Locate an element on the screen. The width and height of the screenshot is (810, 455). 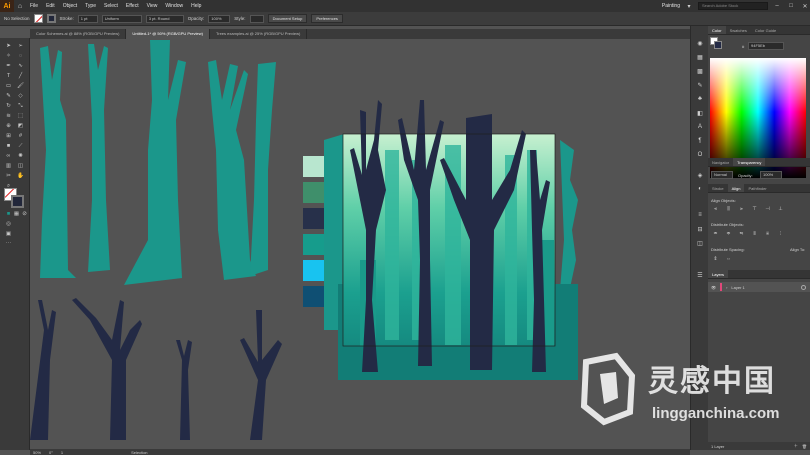
tab-stroke: Stroke is located at coordinates (718, 188).